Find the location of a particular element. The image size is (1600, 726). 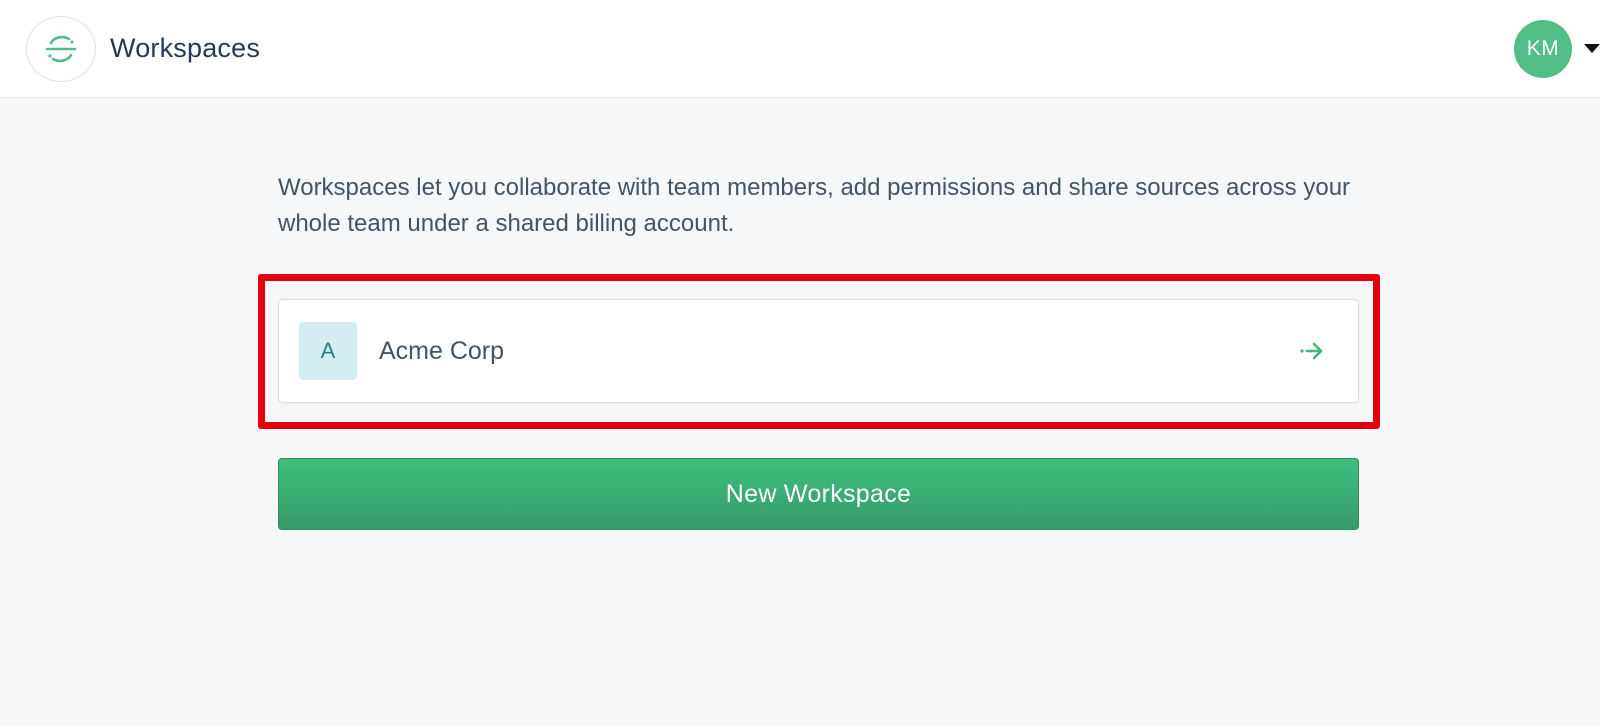

segment-logo-icon is located at coordinates (61, 49).